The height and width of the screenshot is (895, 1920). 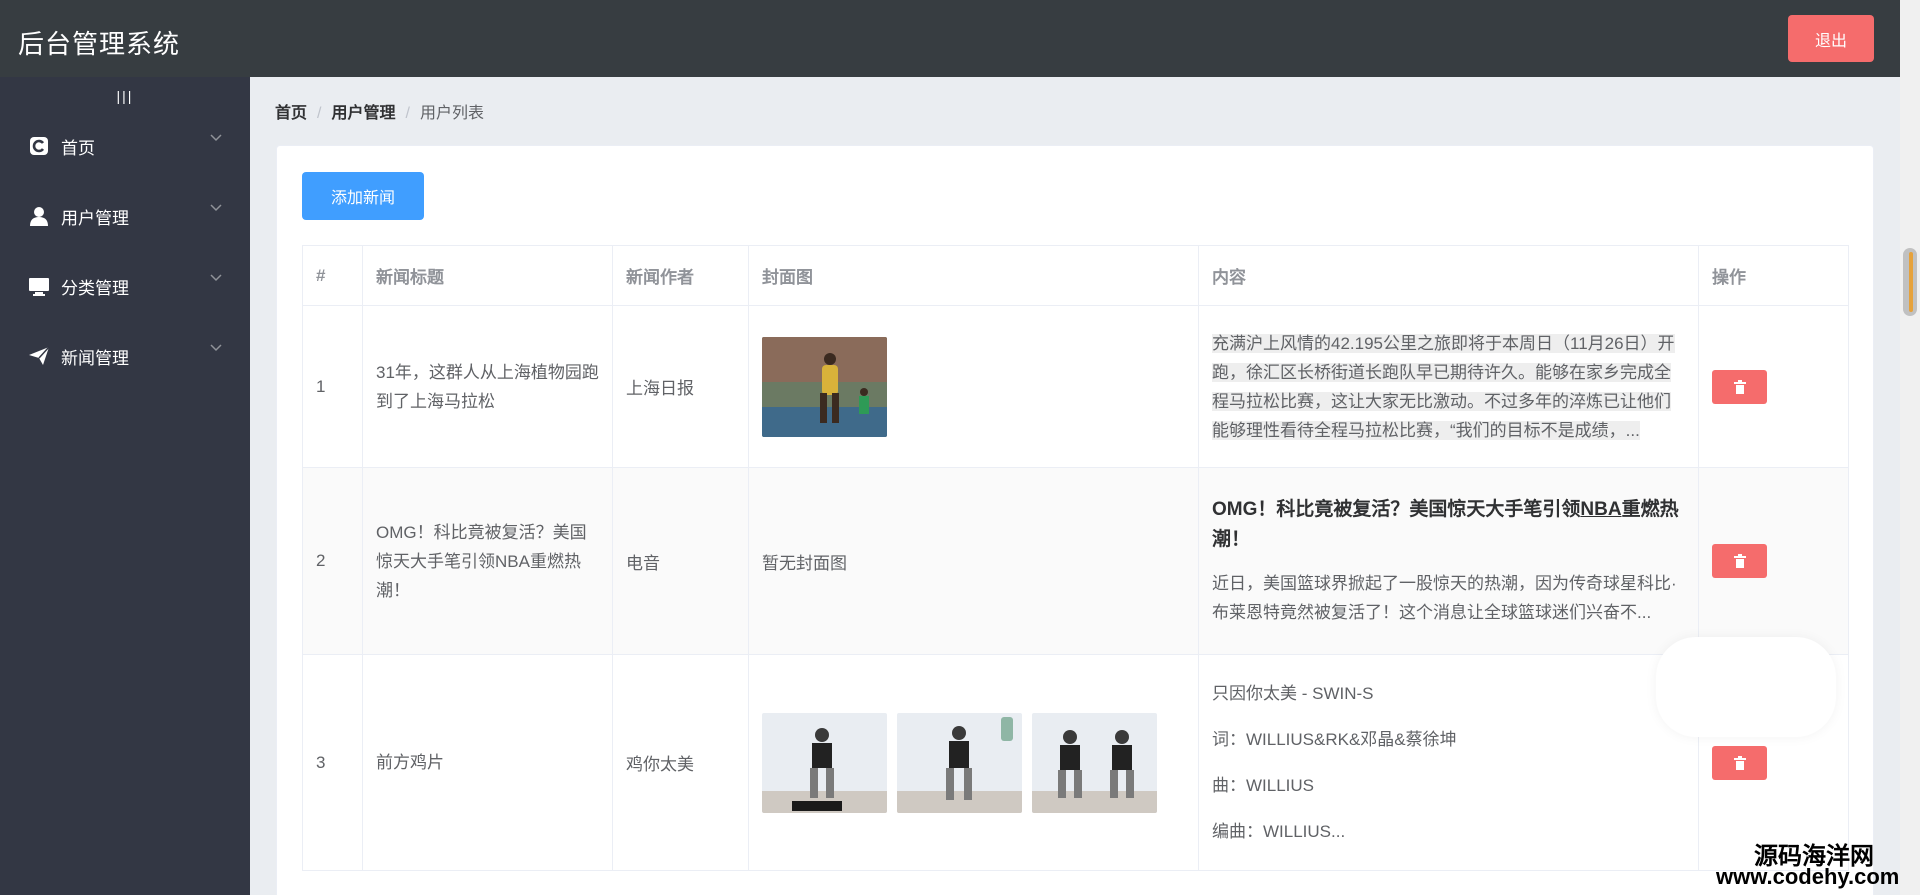 What do you see at coordinates (95, 358) in the screenshot?
I see `sidebar-item-label: 新闻管理` at bounding box center [95, 358].